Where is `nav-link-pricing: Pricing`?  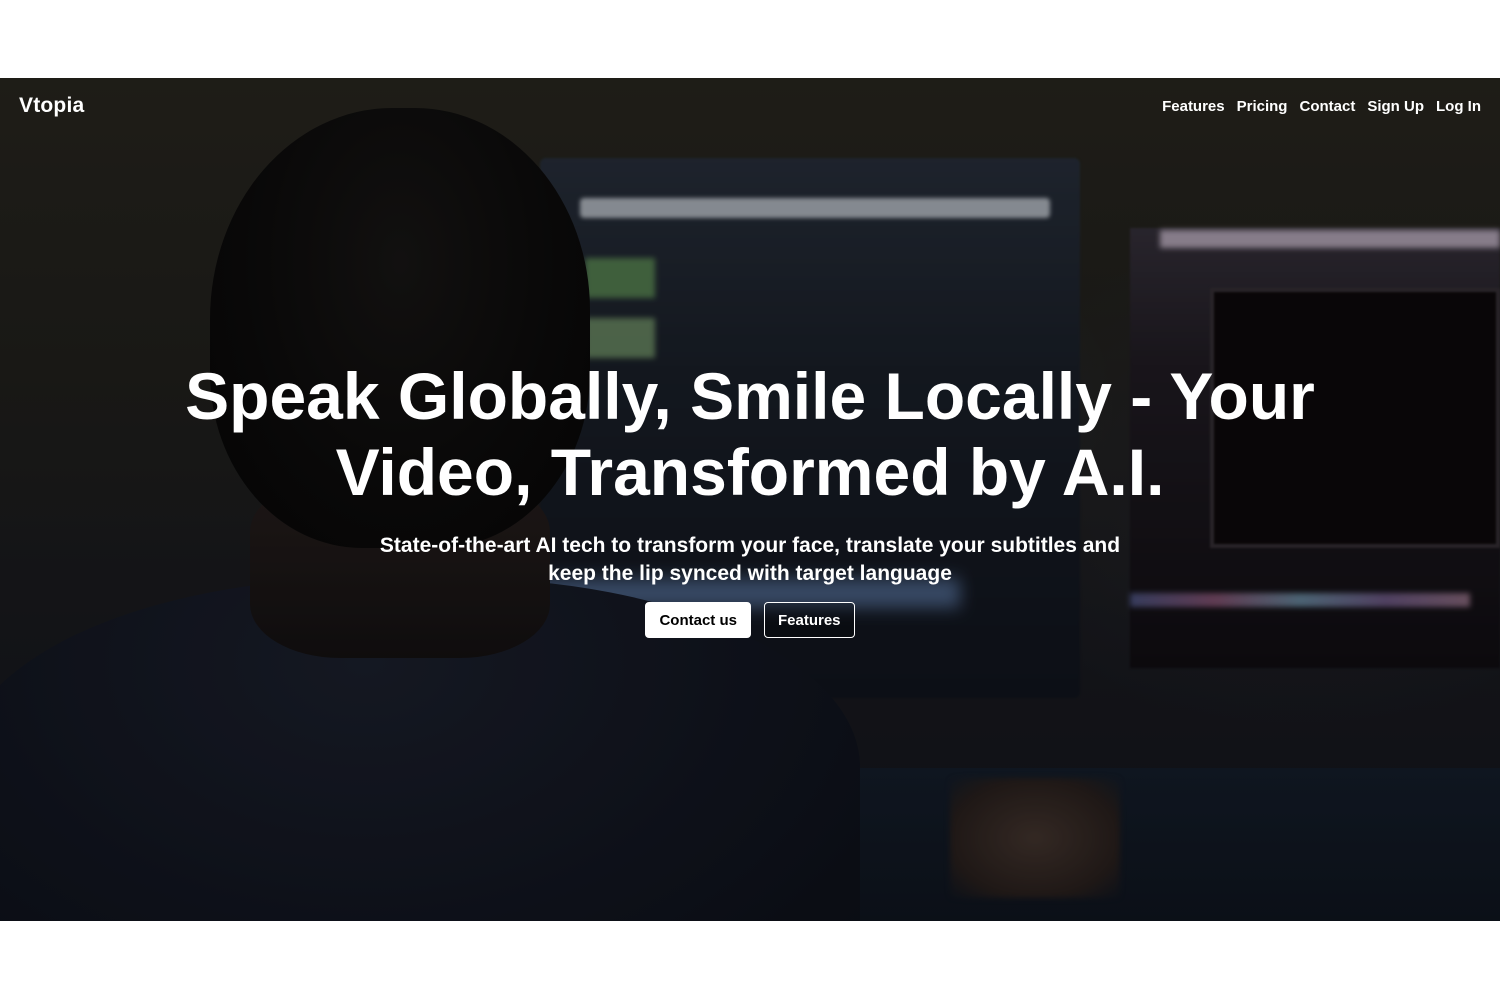 nav-link-pricing: Pricing is located at coordinates (1262, 106).